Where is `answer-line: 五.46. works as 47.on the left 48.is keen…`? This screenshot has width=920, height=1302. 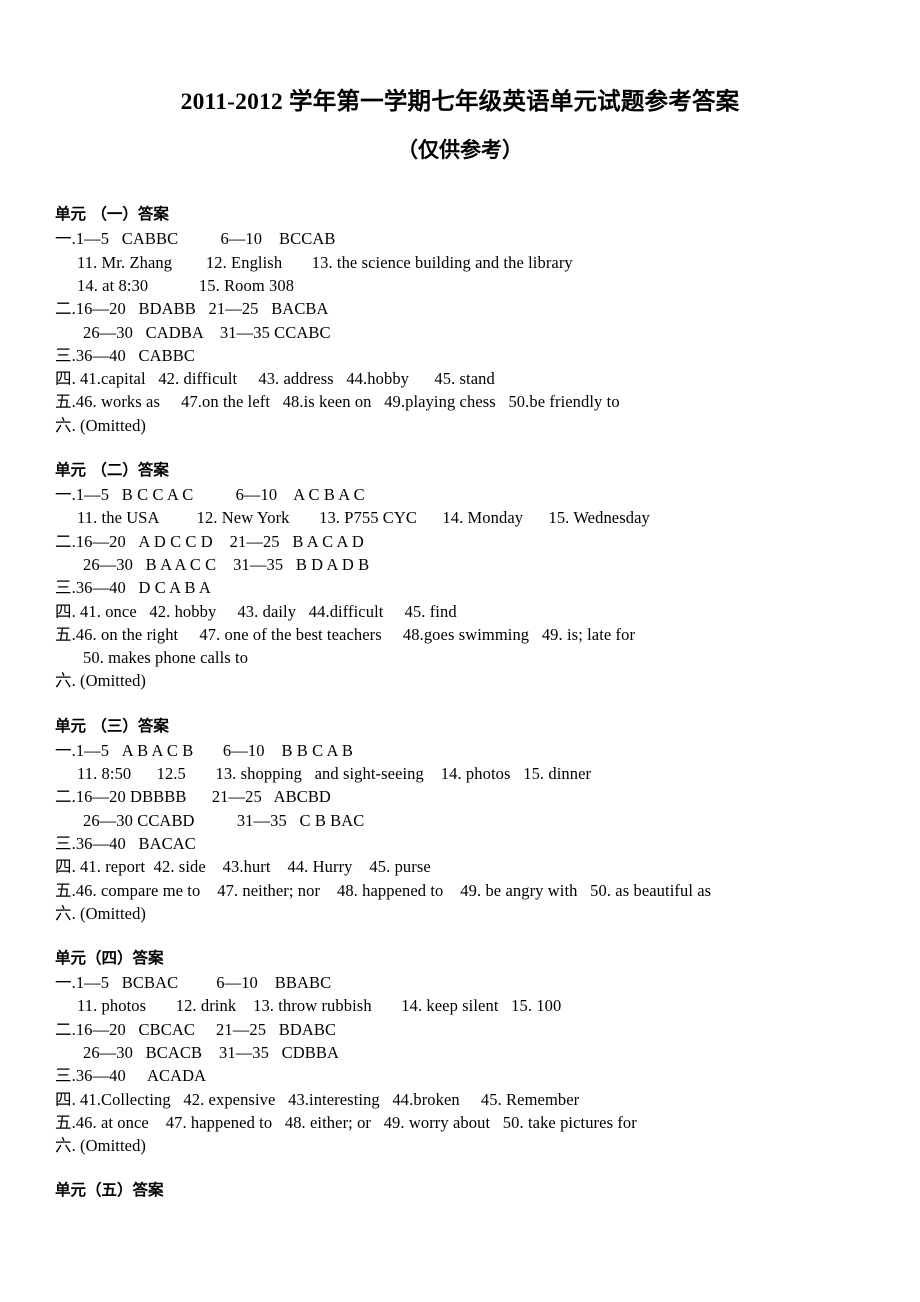
answer-line: 五.46. works as 47.on the left 48.is keen… is located at coordinates (337, 402).